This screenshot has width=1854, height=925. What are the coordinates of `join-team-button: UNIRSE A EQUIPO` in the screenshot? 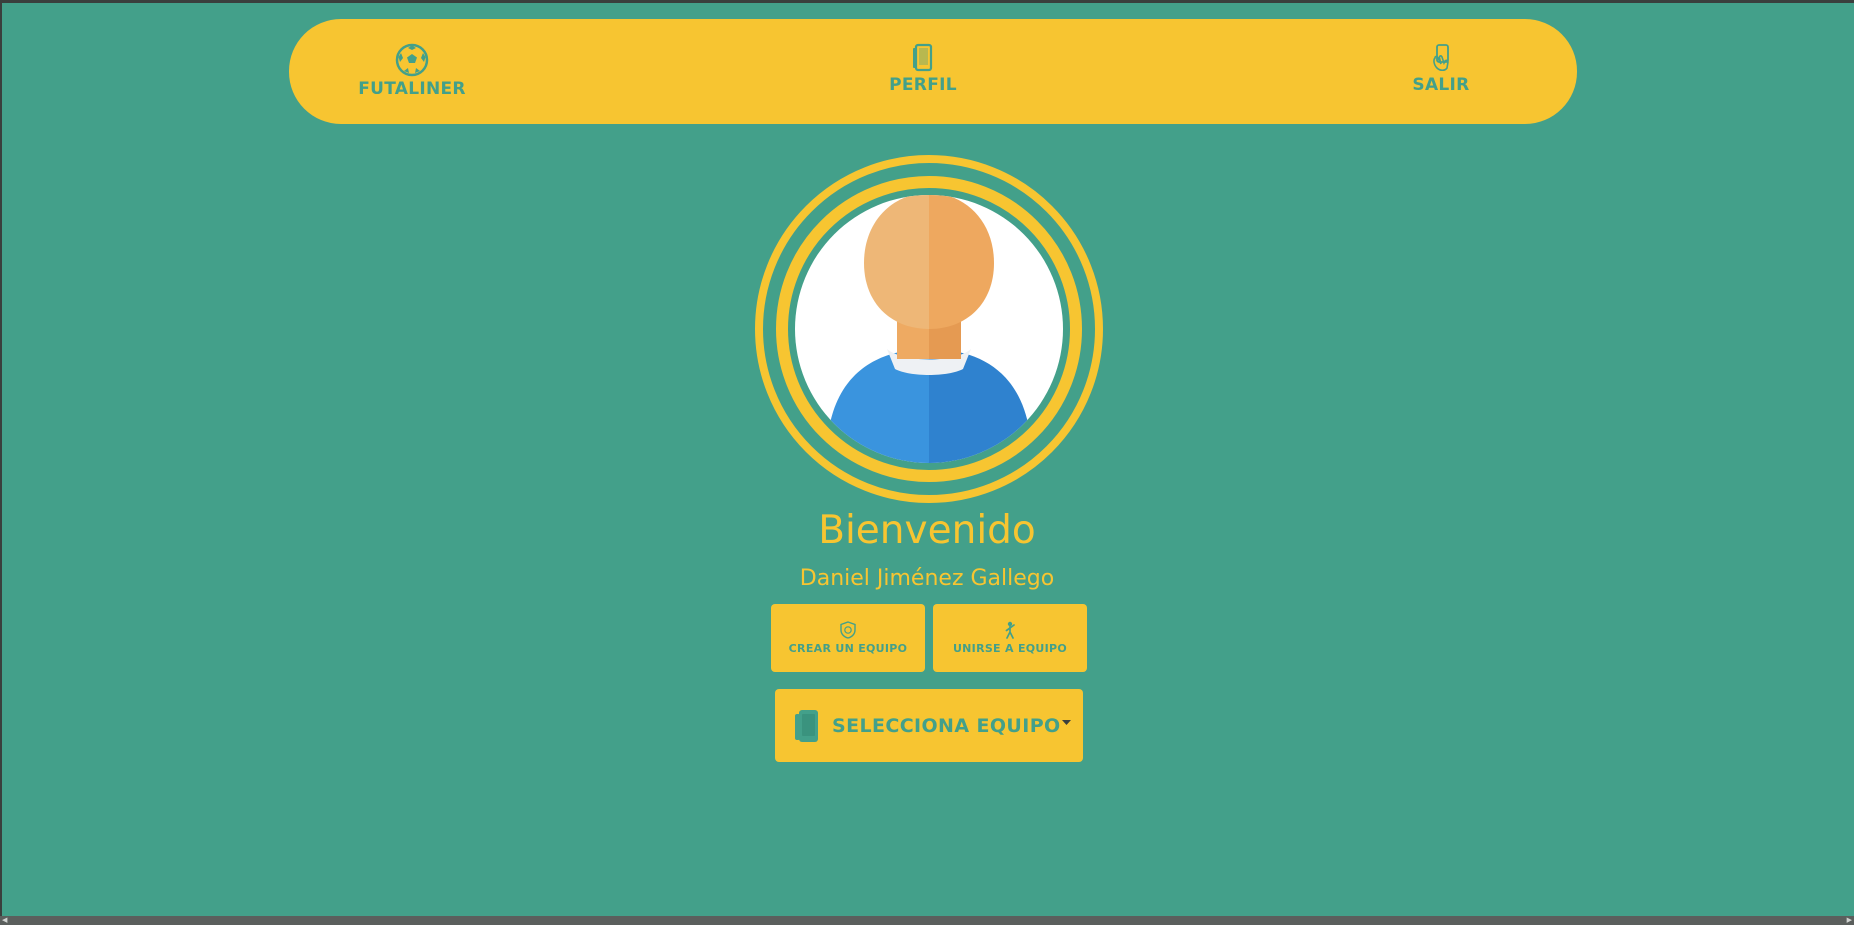 It's located at (1010, 638).